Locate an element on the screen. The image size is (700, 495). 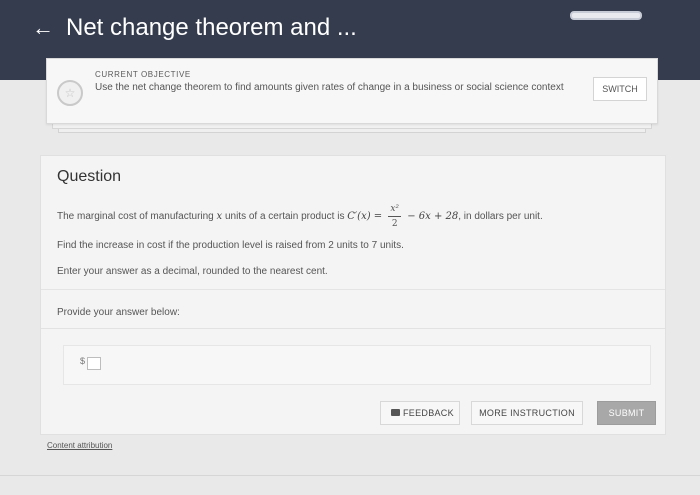
feedback-label: FEEDBACK is located at coordinates (428, 413).